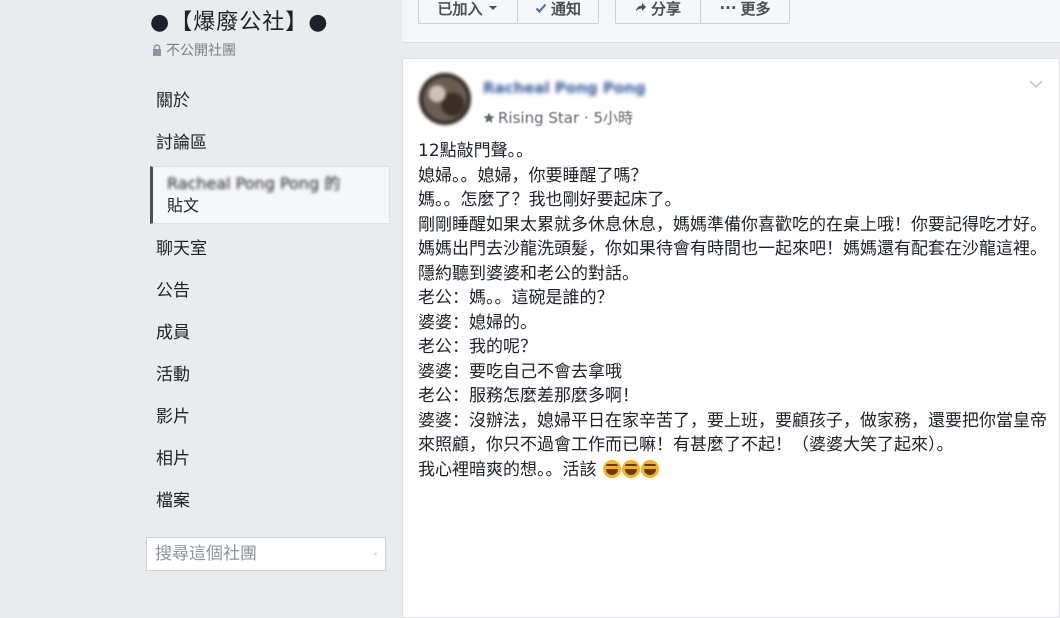 This screenshot has width=1060, height=618. What do you see at coordinates (613, 118) in the screenshot?
I see `post-time: 5小時` at bounding box center [613, 118].